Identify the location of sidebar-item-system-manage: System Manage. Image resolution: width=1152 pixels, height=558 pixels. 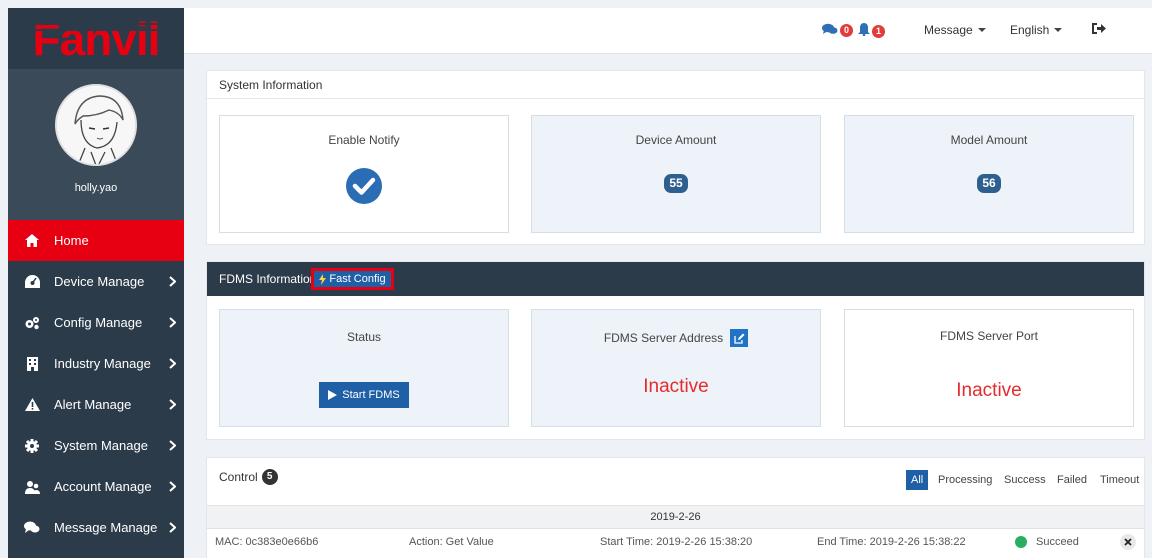
(96, 445).